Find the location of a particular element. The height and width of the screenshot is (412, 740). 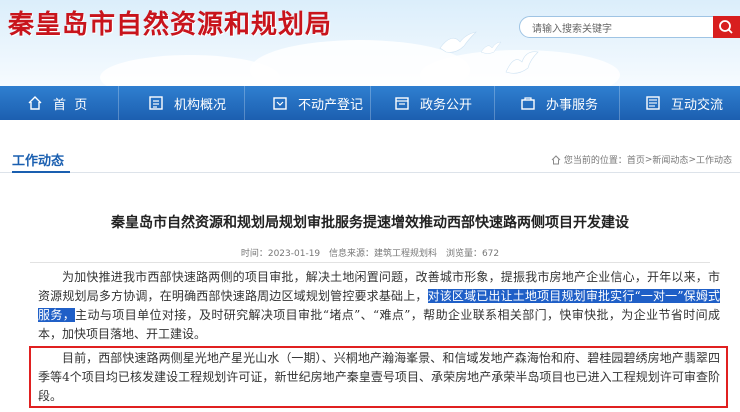

search-input is located at coordinates (617, 29).